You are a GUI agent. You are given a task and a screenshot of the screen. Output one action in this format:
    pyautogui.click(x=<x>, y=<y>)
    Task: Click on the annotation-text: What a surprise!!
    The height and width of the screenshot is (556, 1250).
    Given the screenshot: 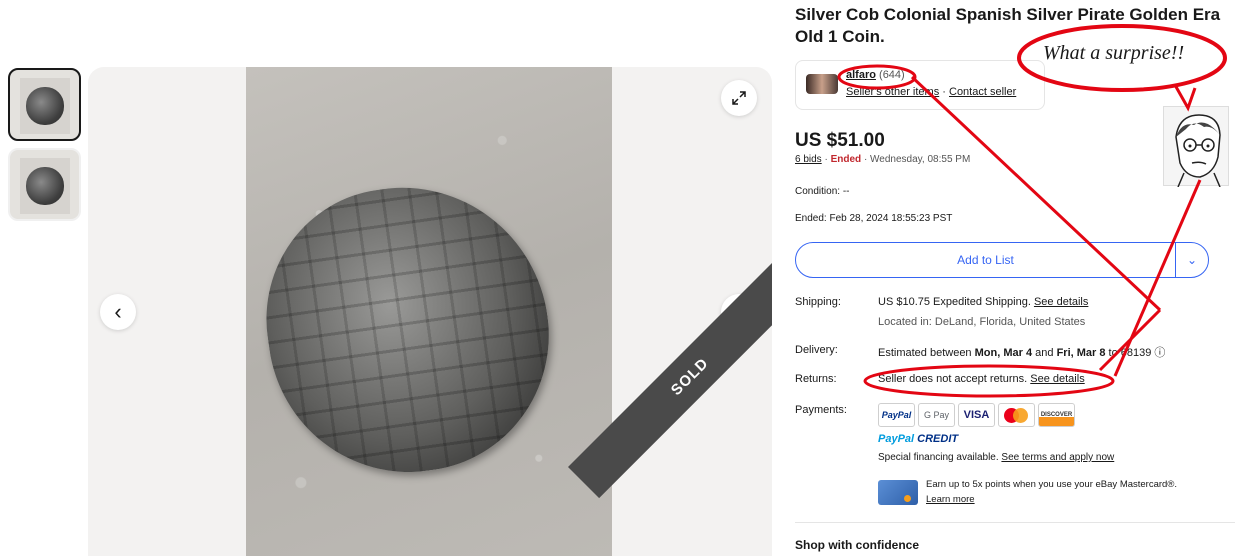 What is the action you would take?
    pyautogui.click(x=1114, y=53)
    